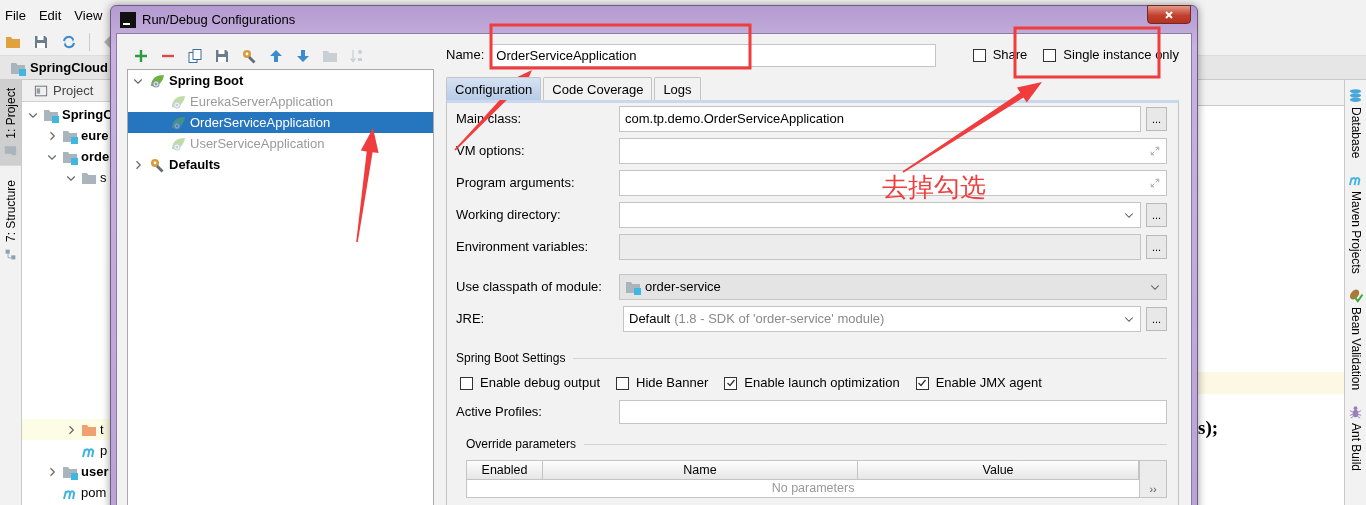 This screenshot has height=505, width=1366. I want to click on tree-label: UserServiceApplication, so click(257, 143).